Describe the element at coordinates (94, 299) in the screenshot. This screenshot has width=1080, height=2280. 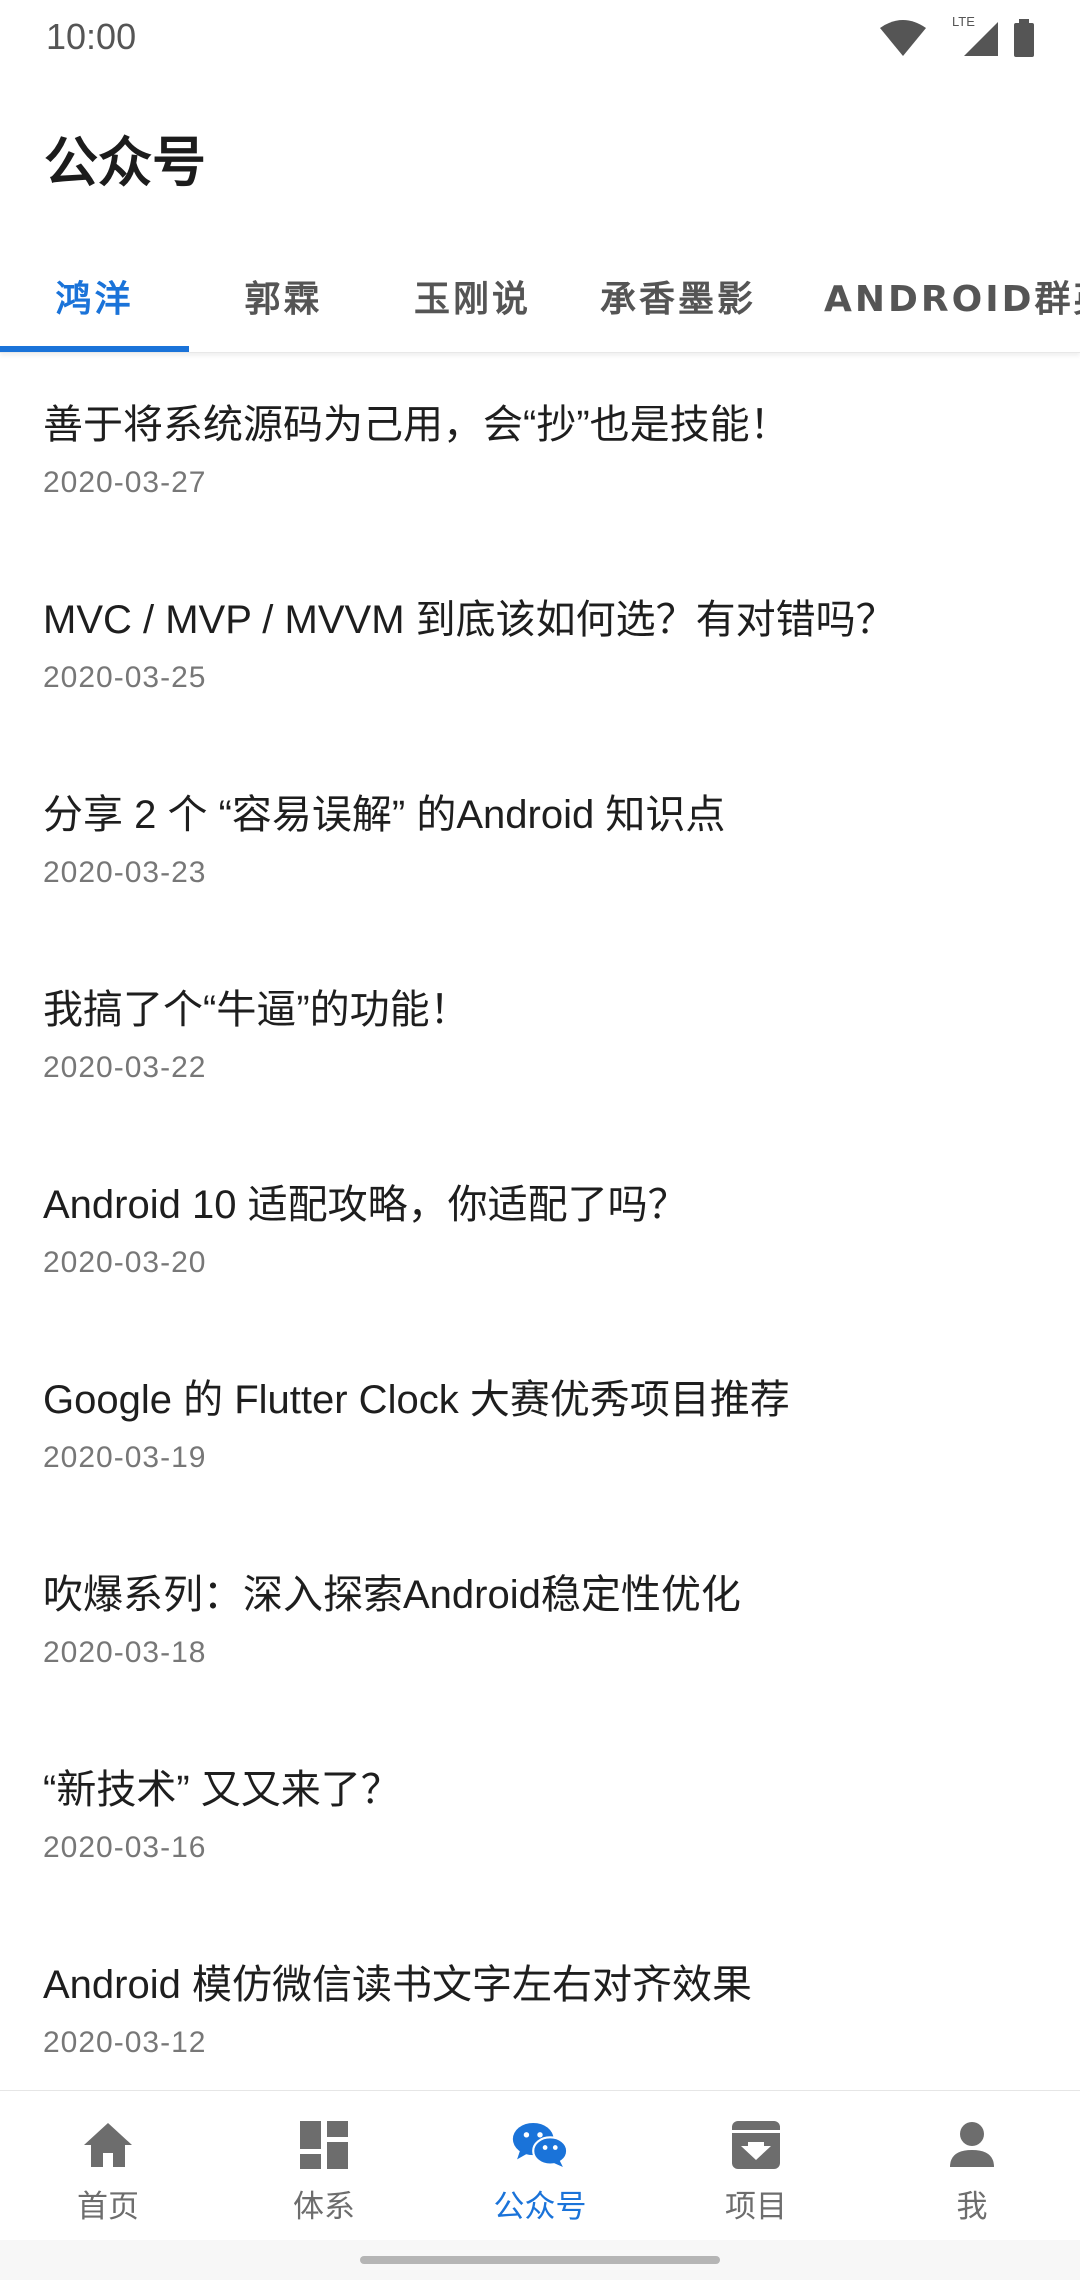
I see `tab-label: 鸿洋` at that location.